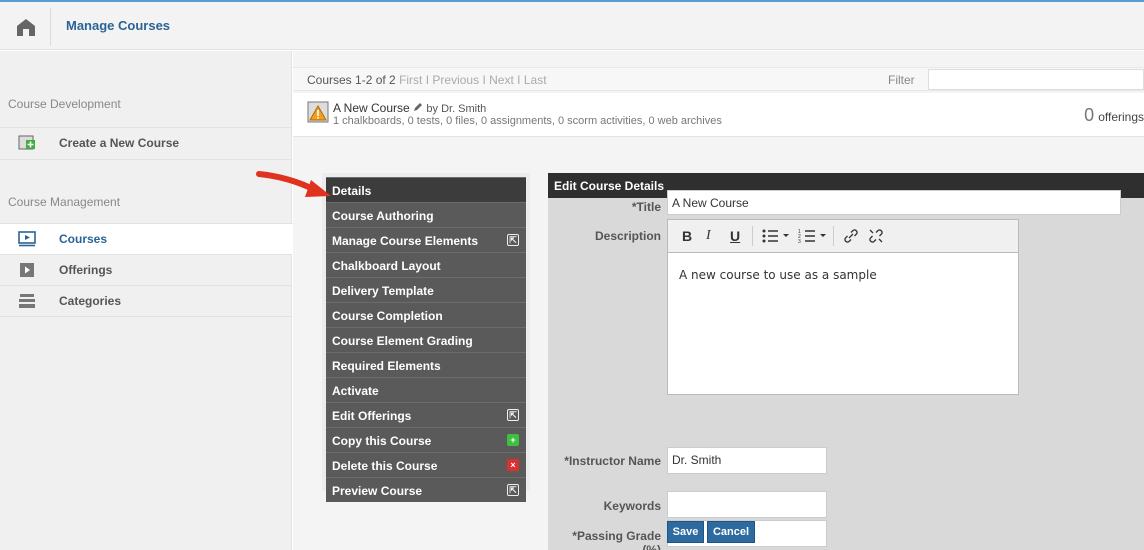 Image resolution: width=1144 pixels, height=550 pixels. Describe the element at coordinates (383, 291) in the screenshot. I see `menu-item-label: Delivery Template` at that location.